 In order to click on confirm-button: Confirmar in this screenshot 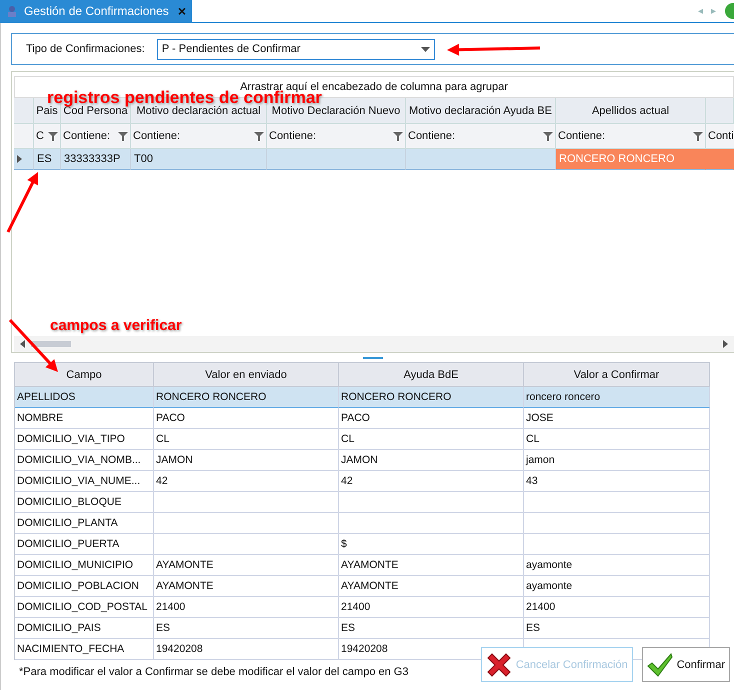, I will do `click(686, 664)`.